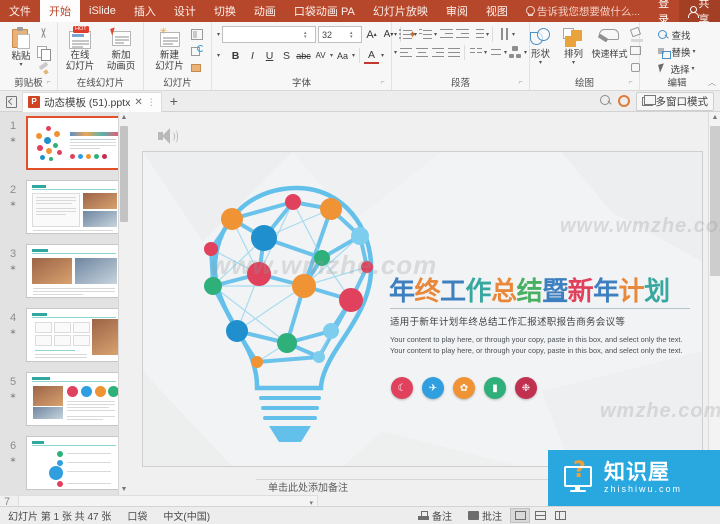  Describe the element at coordinates (714, 118) in the screenshot. I see `slide-scroll-up: ▲` at that location.